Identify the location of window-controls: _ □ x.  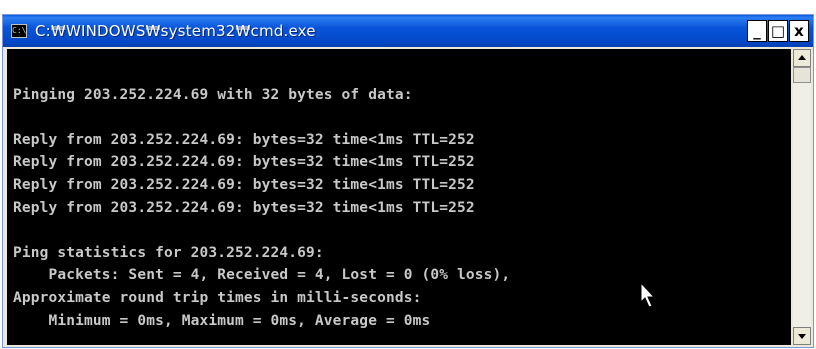
(778, 31).